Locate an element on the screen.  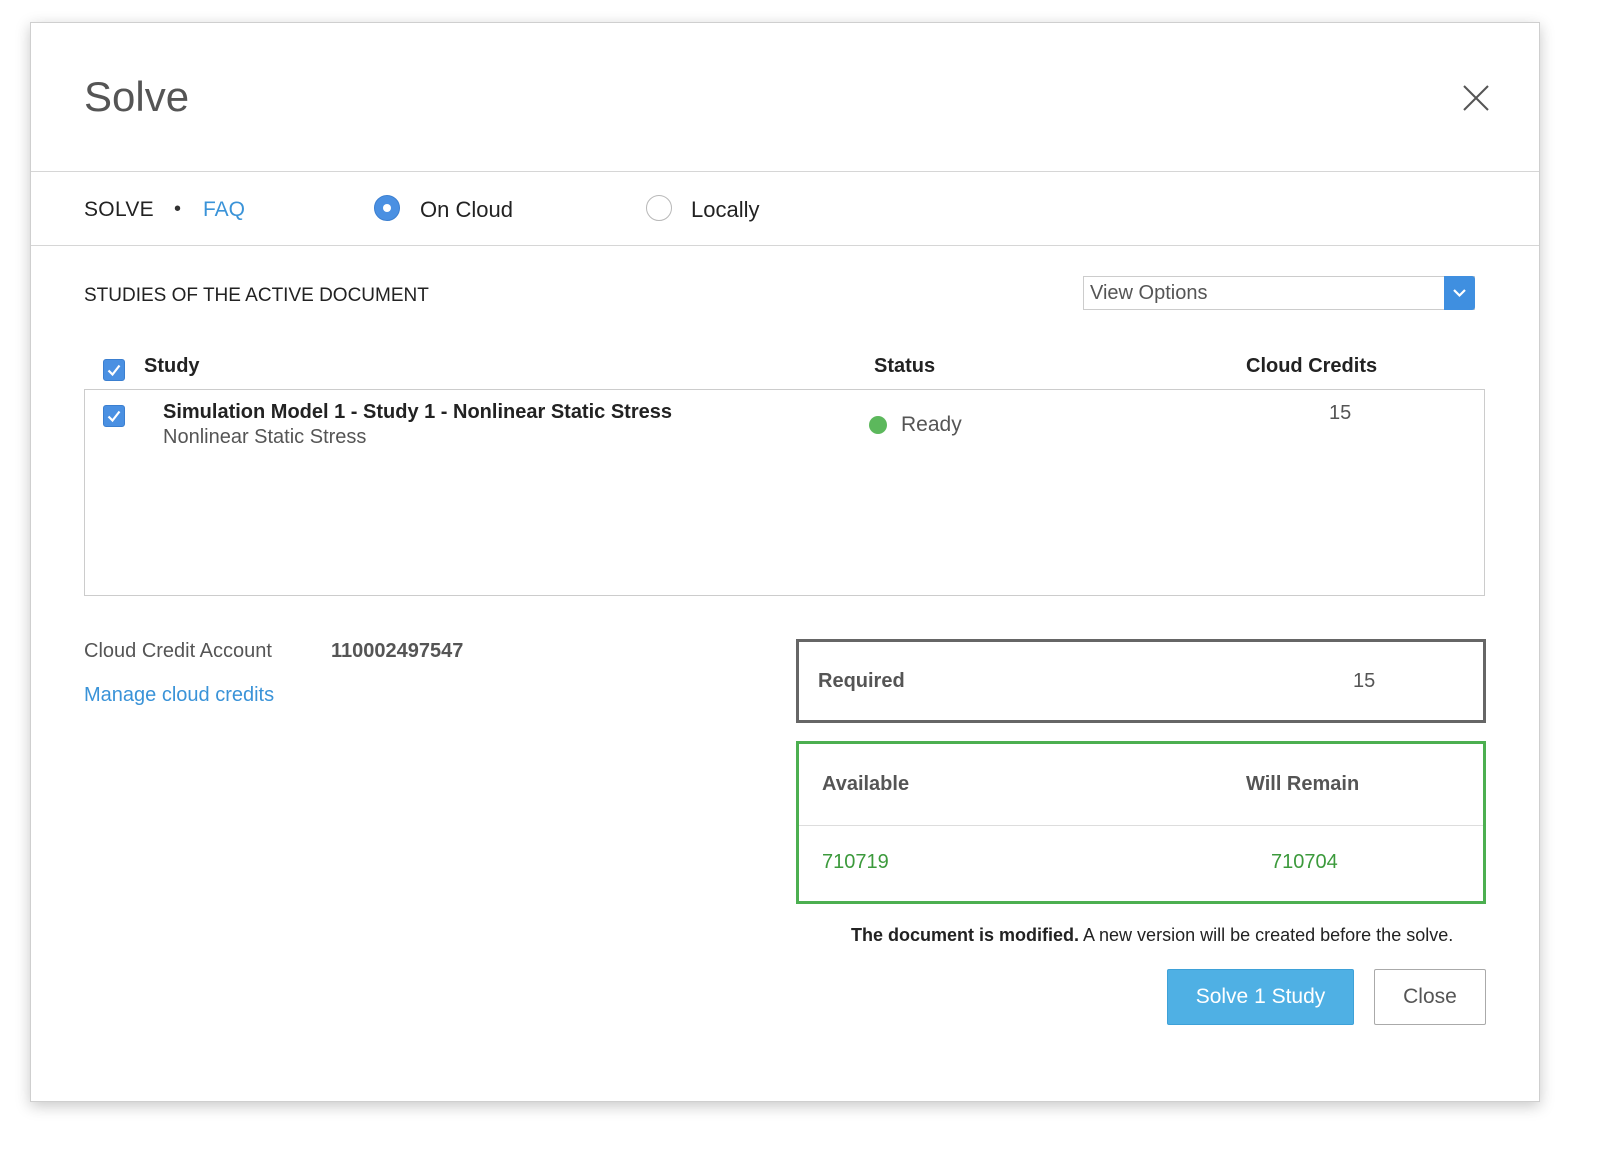
cloud-credit-account-label: Cloud Credit Account is located at coordinates (178, 651).